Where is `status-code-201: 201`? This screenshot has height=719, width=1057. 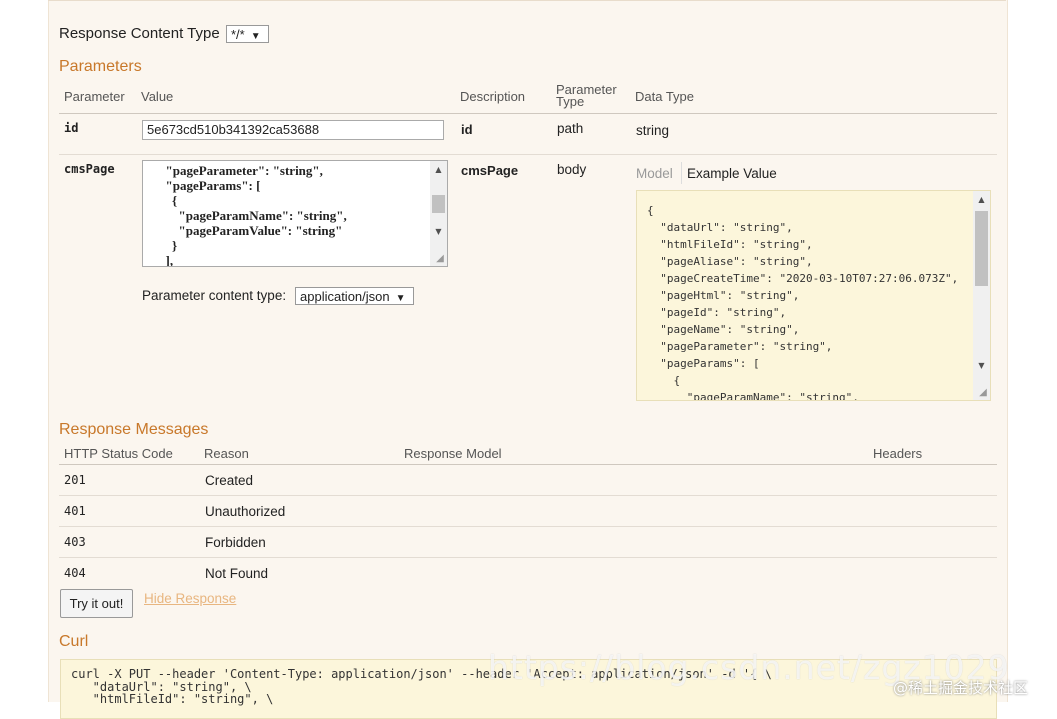 status-code-201: 201 is located at coordinates (75, 480).